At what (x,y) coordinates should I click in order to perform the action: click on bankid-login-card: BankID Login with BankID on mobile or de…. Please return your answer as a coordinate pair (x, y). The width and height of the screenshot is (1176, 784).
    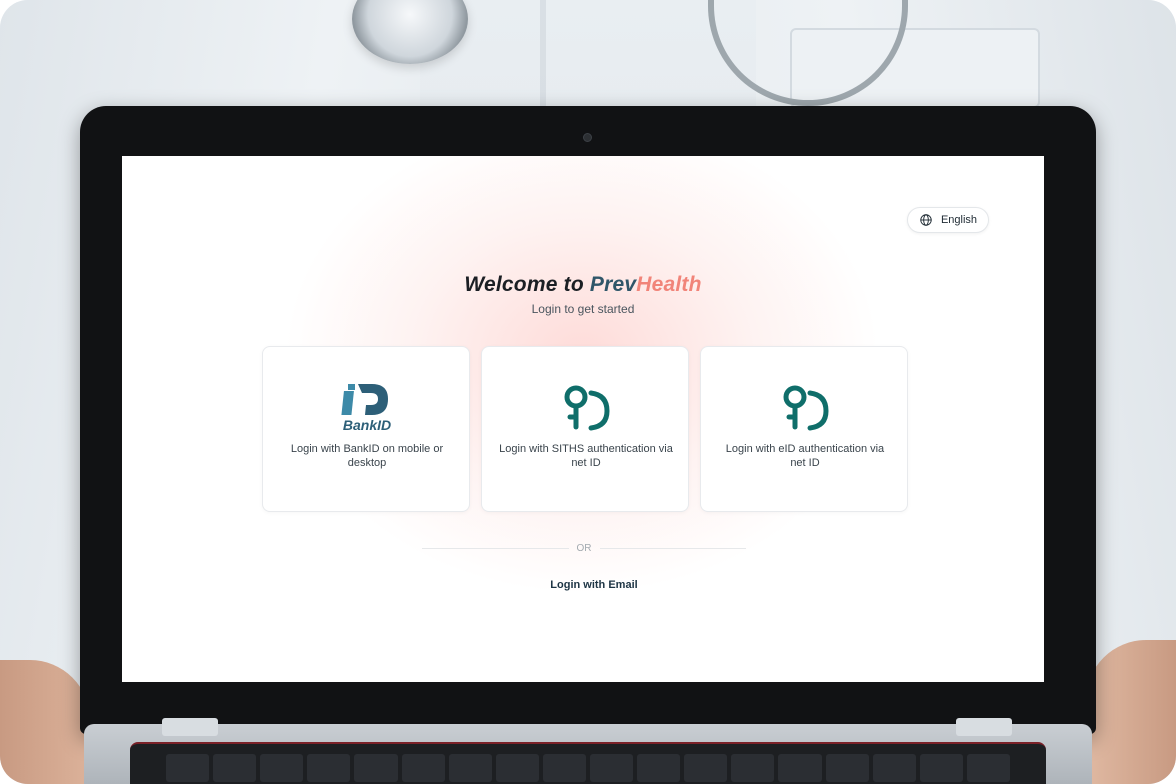
    Looking at the image, I should click on (366, 429).